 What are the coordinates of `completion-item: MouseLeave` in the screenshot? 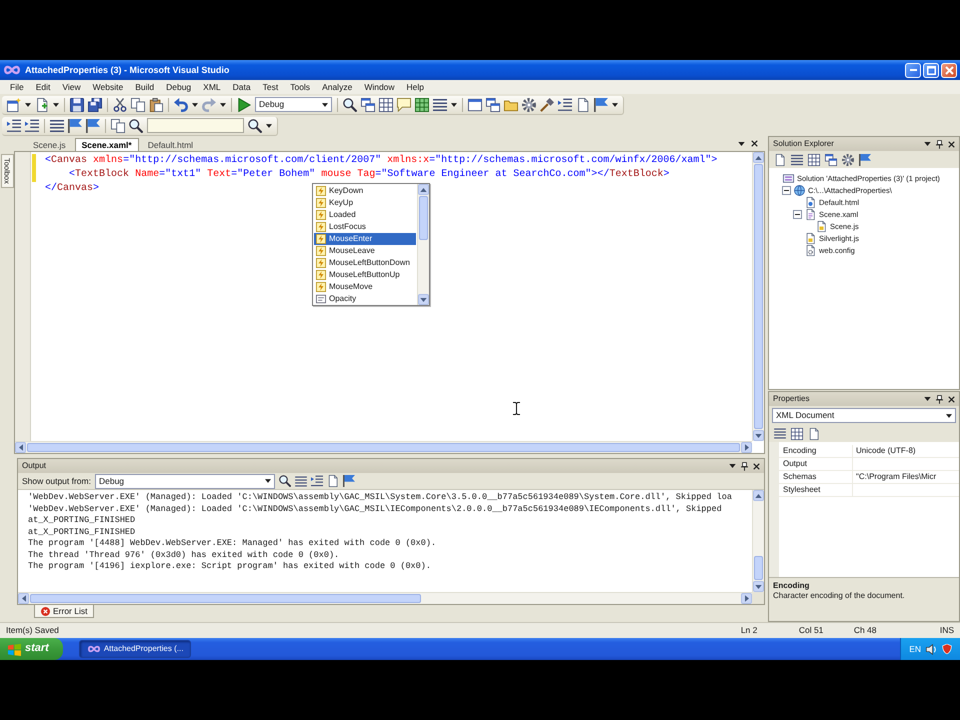 It's located at (365, 251).